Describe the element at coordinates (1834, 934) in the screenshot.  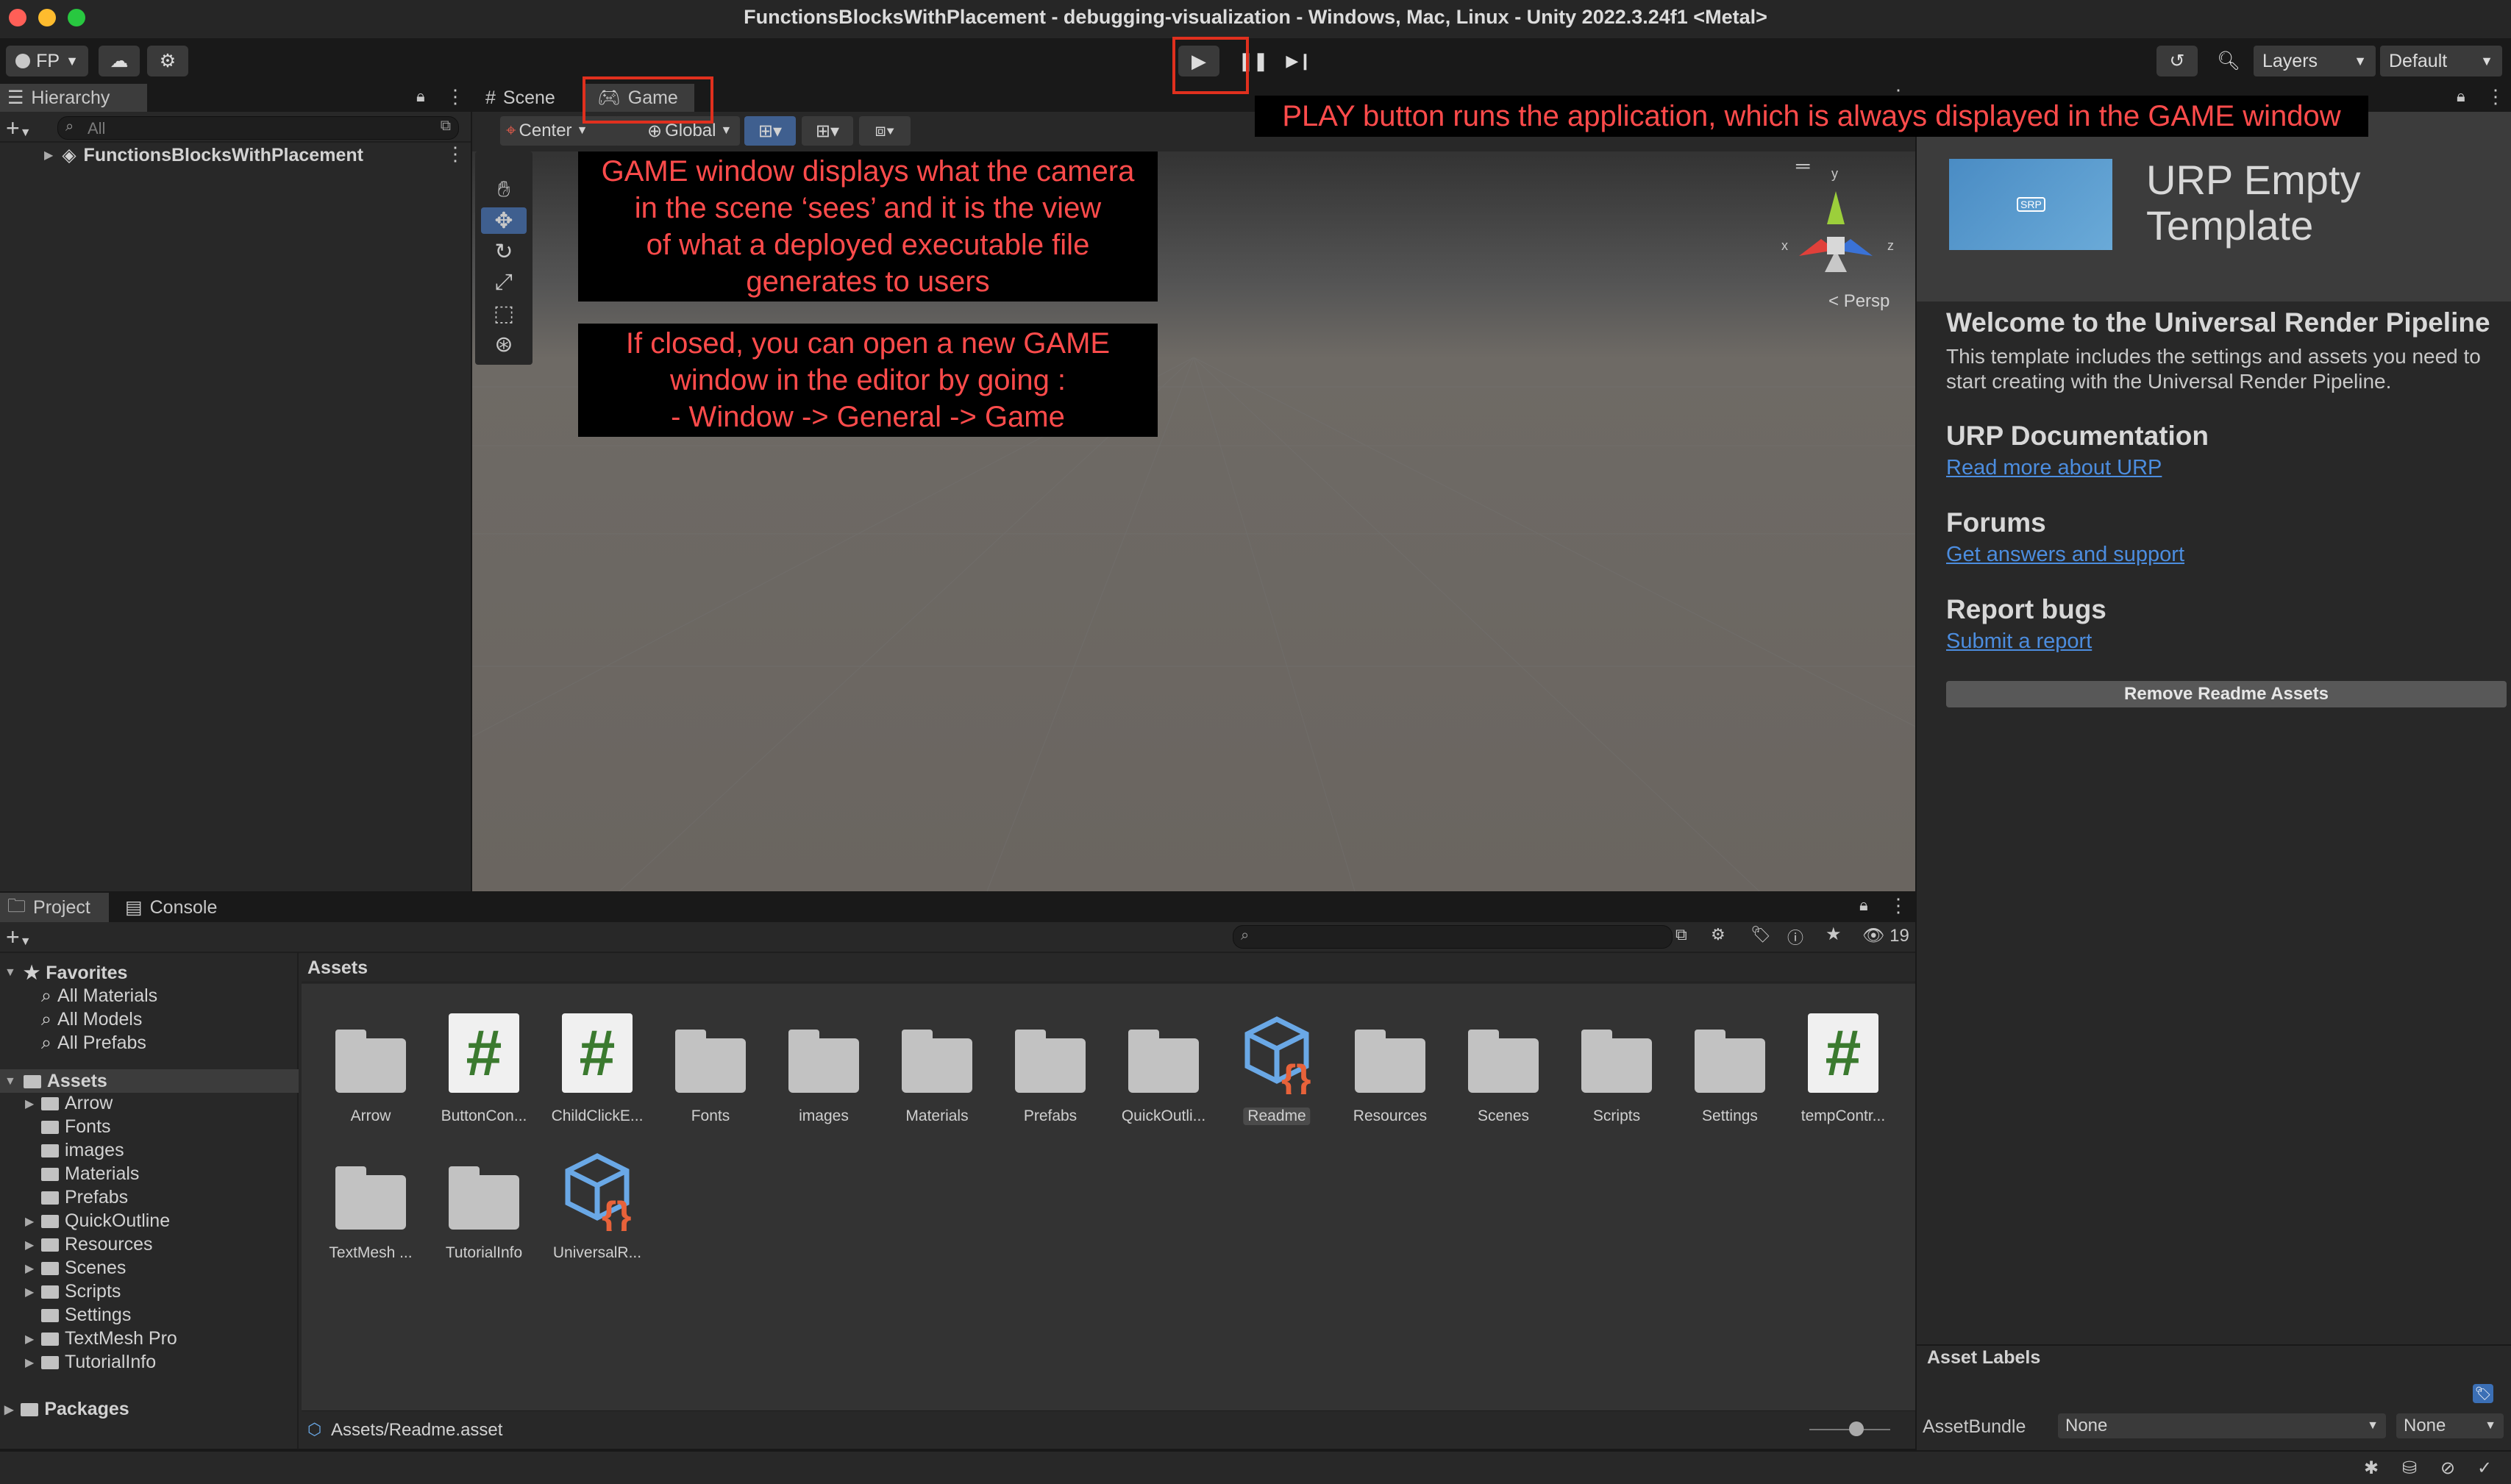
I see `favorite-star-icon: ★` at that location.